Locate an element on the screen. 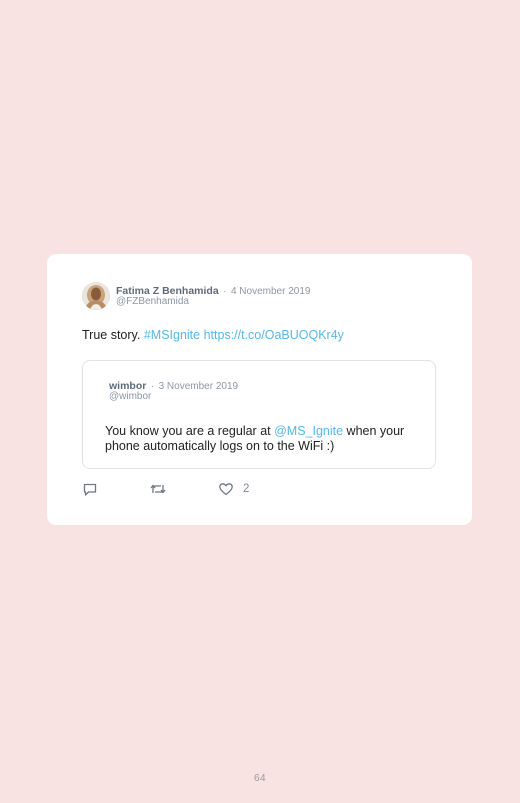  author-avatar is located at coordinates (96, 296).